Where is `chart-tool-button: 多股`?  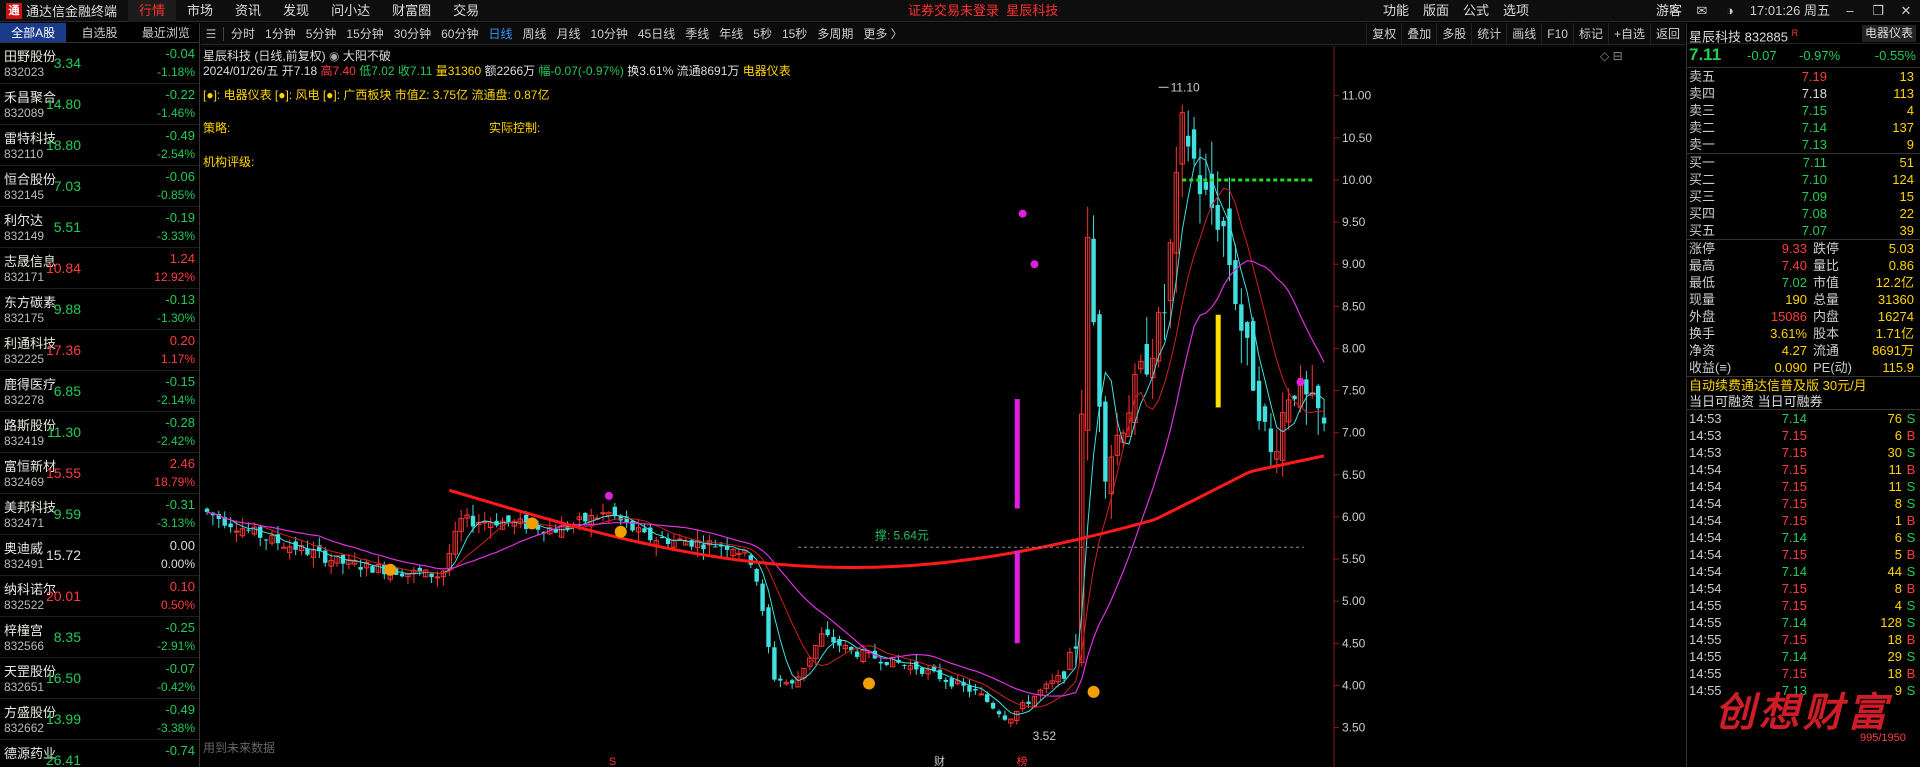
chart-tool-button: 多股 is located at coordinates (1453, 34).